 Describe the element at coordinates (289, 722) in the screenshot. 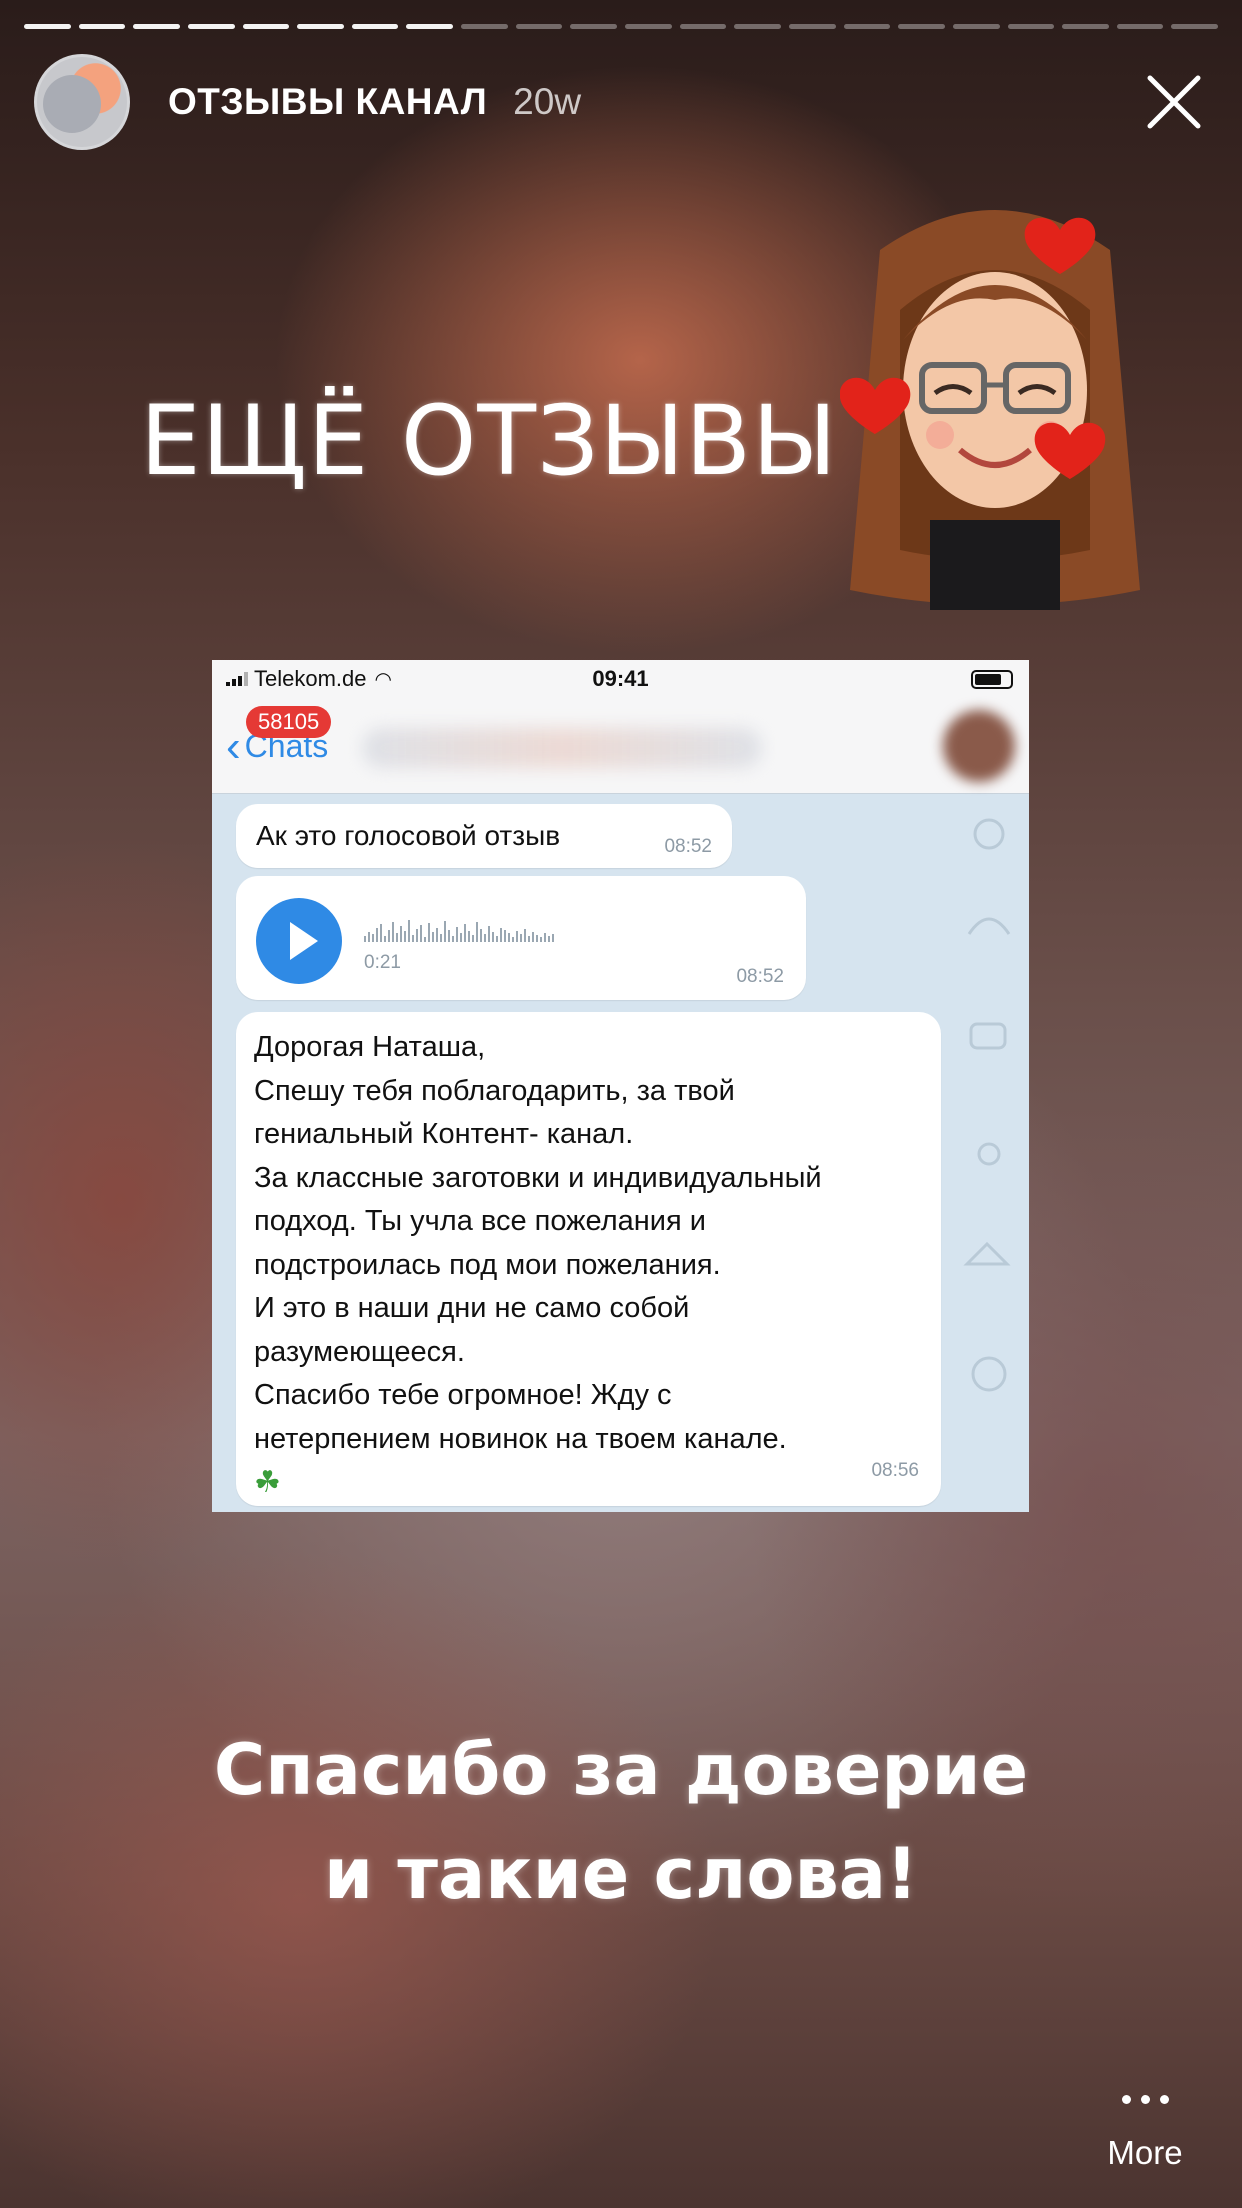

I see `unread-badge: 58105` at that location.